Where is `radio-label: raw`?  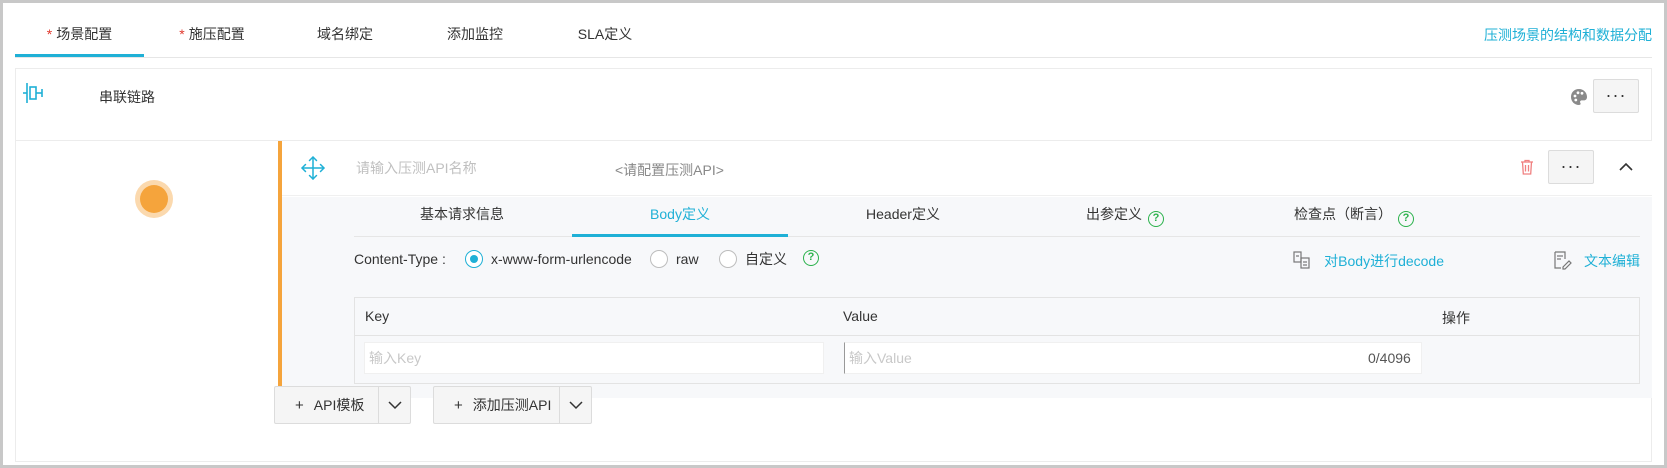 radio-label: raw is located at coordinates (687, 259).